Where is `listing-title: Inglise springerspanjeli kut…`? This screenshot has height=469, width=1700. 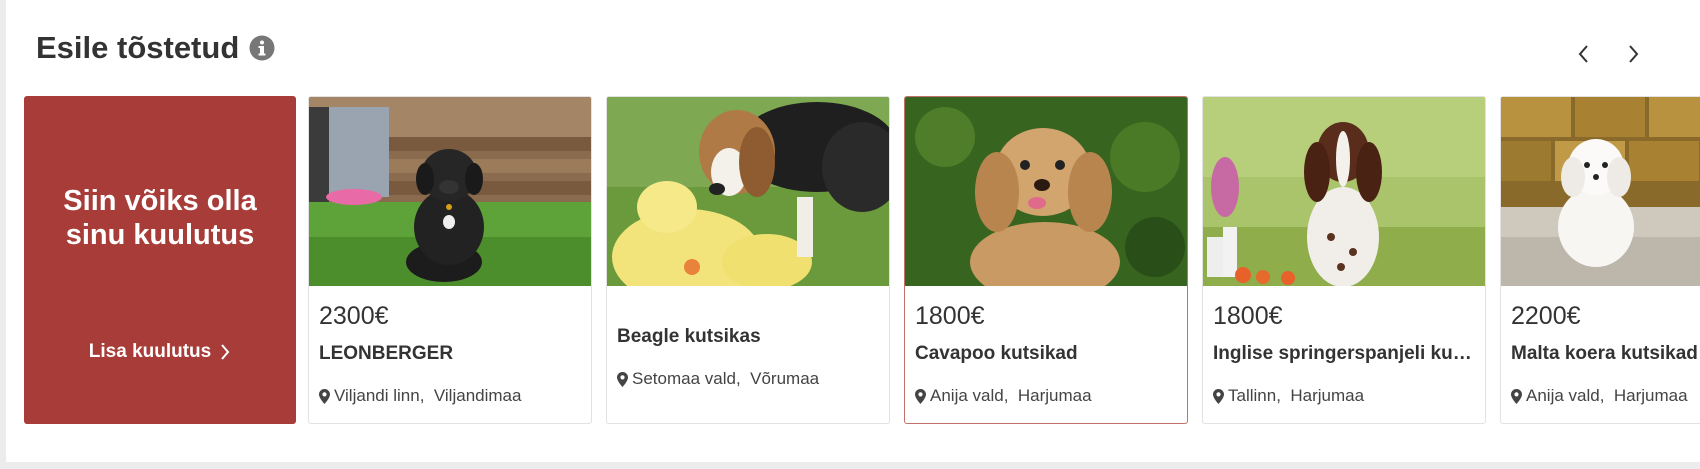 listing-title: Inglise springerspanjeli kut… is located at coordinates (1345, 354).